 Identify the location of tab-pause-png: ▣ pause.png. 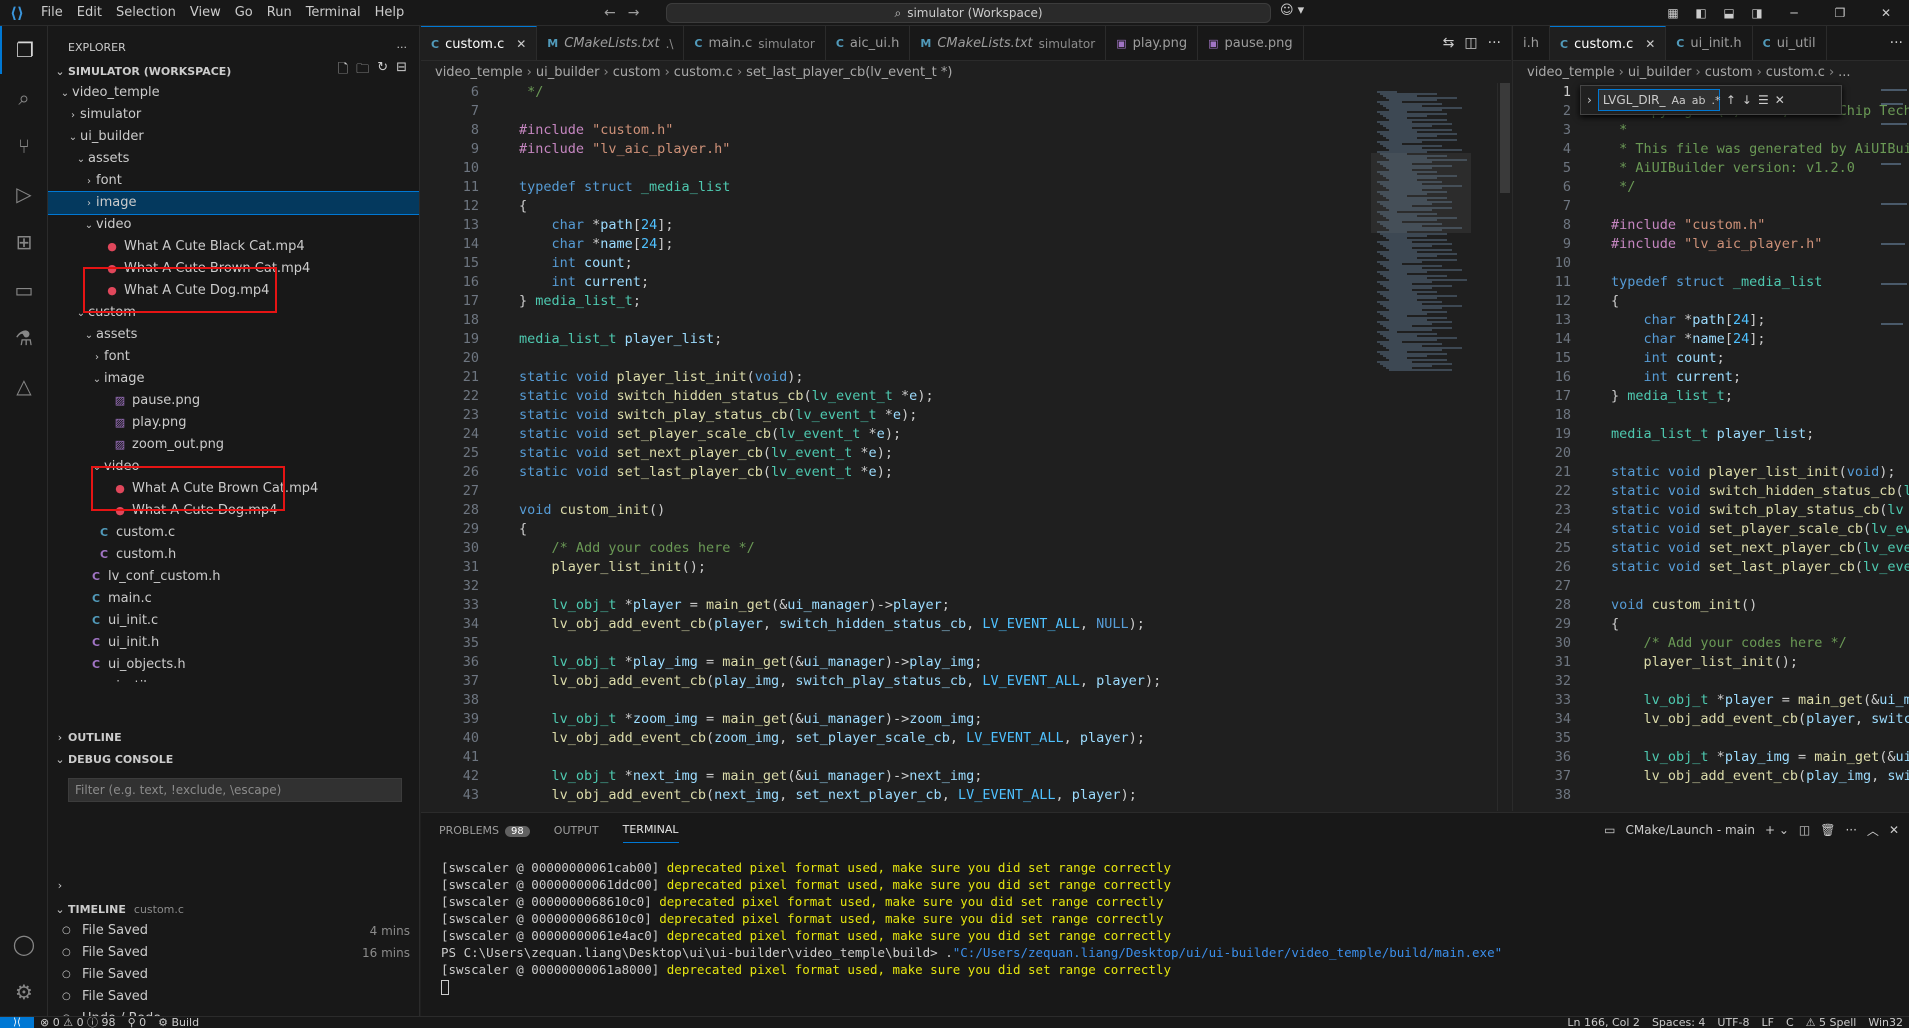
(1251, 43).